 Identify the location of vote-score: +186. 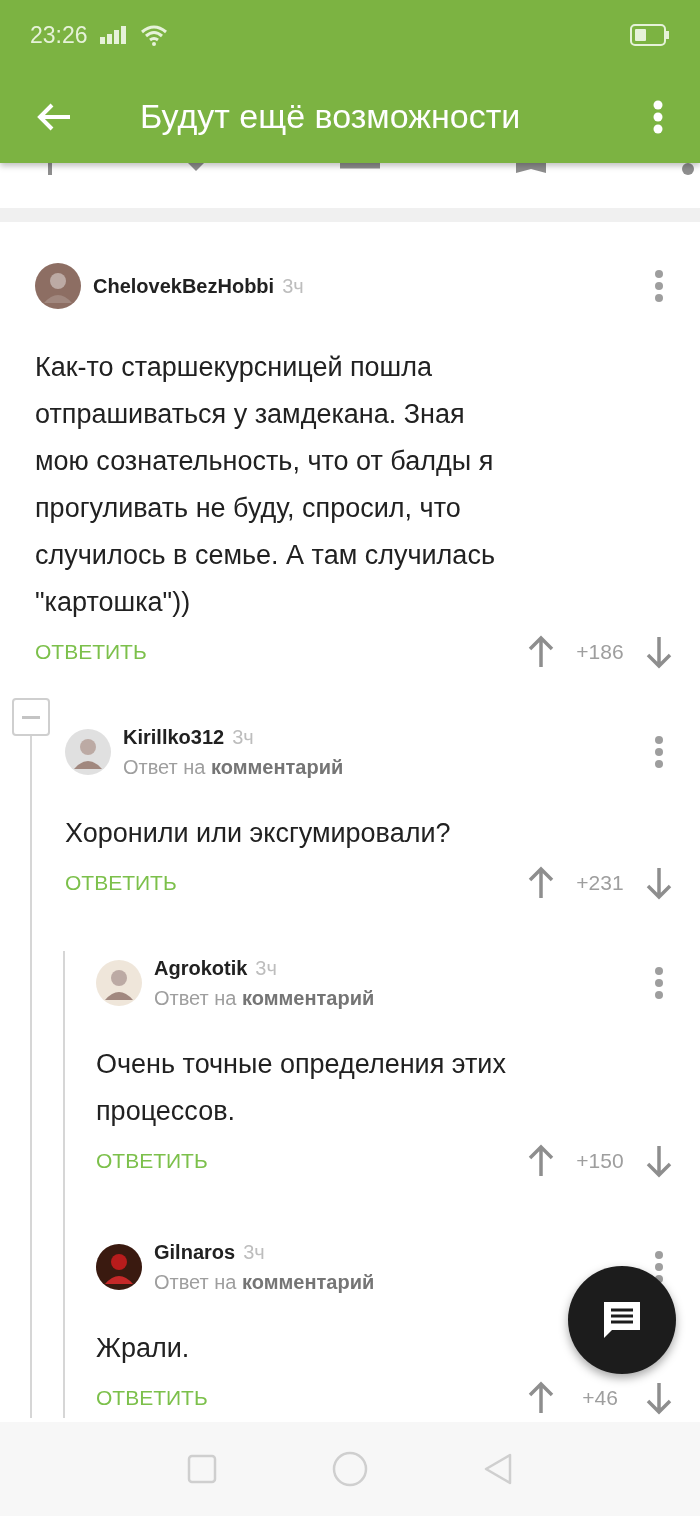
(600, 652).